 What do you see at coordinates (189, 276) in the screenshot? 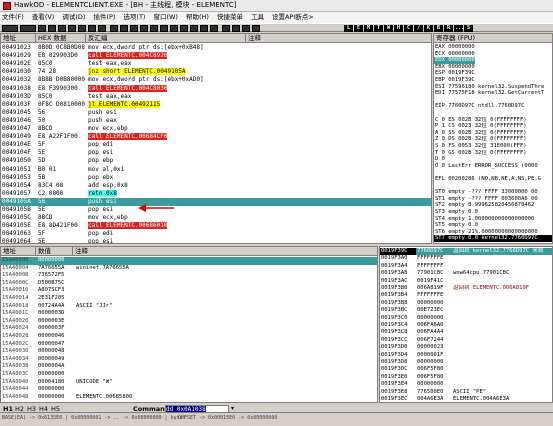
I see `dump-row: 15A40008 736572F5` at bounding box center [189, 276].